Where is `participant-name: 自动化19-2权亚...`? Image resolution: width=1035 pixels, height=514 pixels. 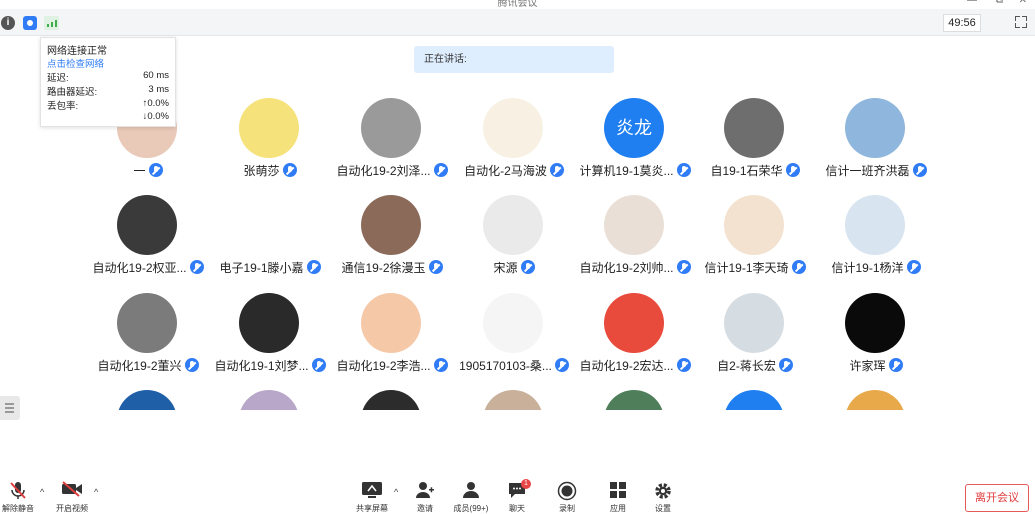
participant-name: 自动化19-2权亚... is located at coordinates (148, 267).